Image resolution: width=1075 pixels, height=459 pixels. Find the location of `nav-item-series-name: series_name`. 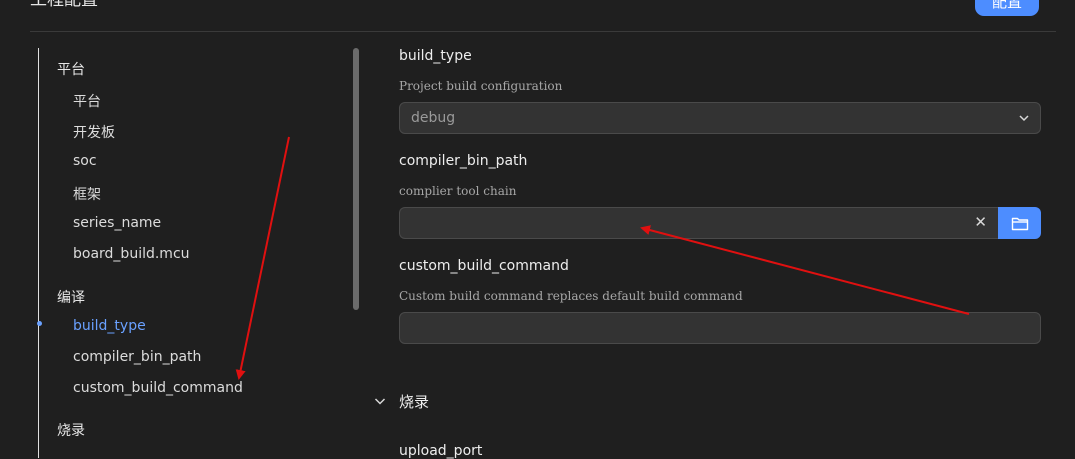

nav-item-series-name: series_name is located at coordinates (117, 223).